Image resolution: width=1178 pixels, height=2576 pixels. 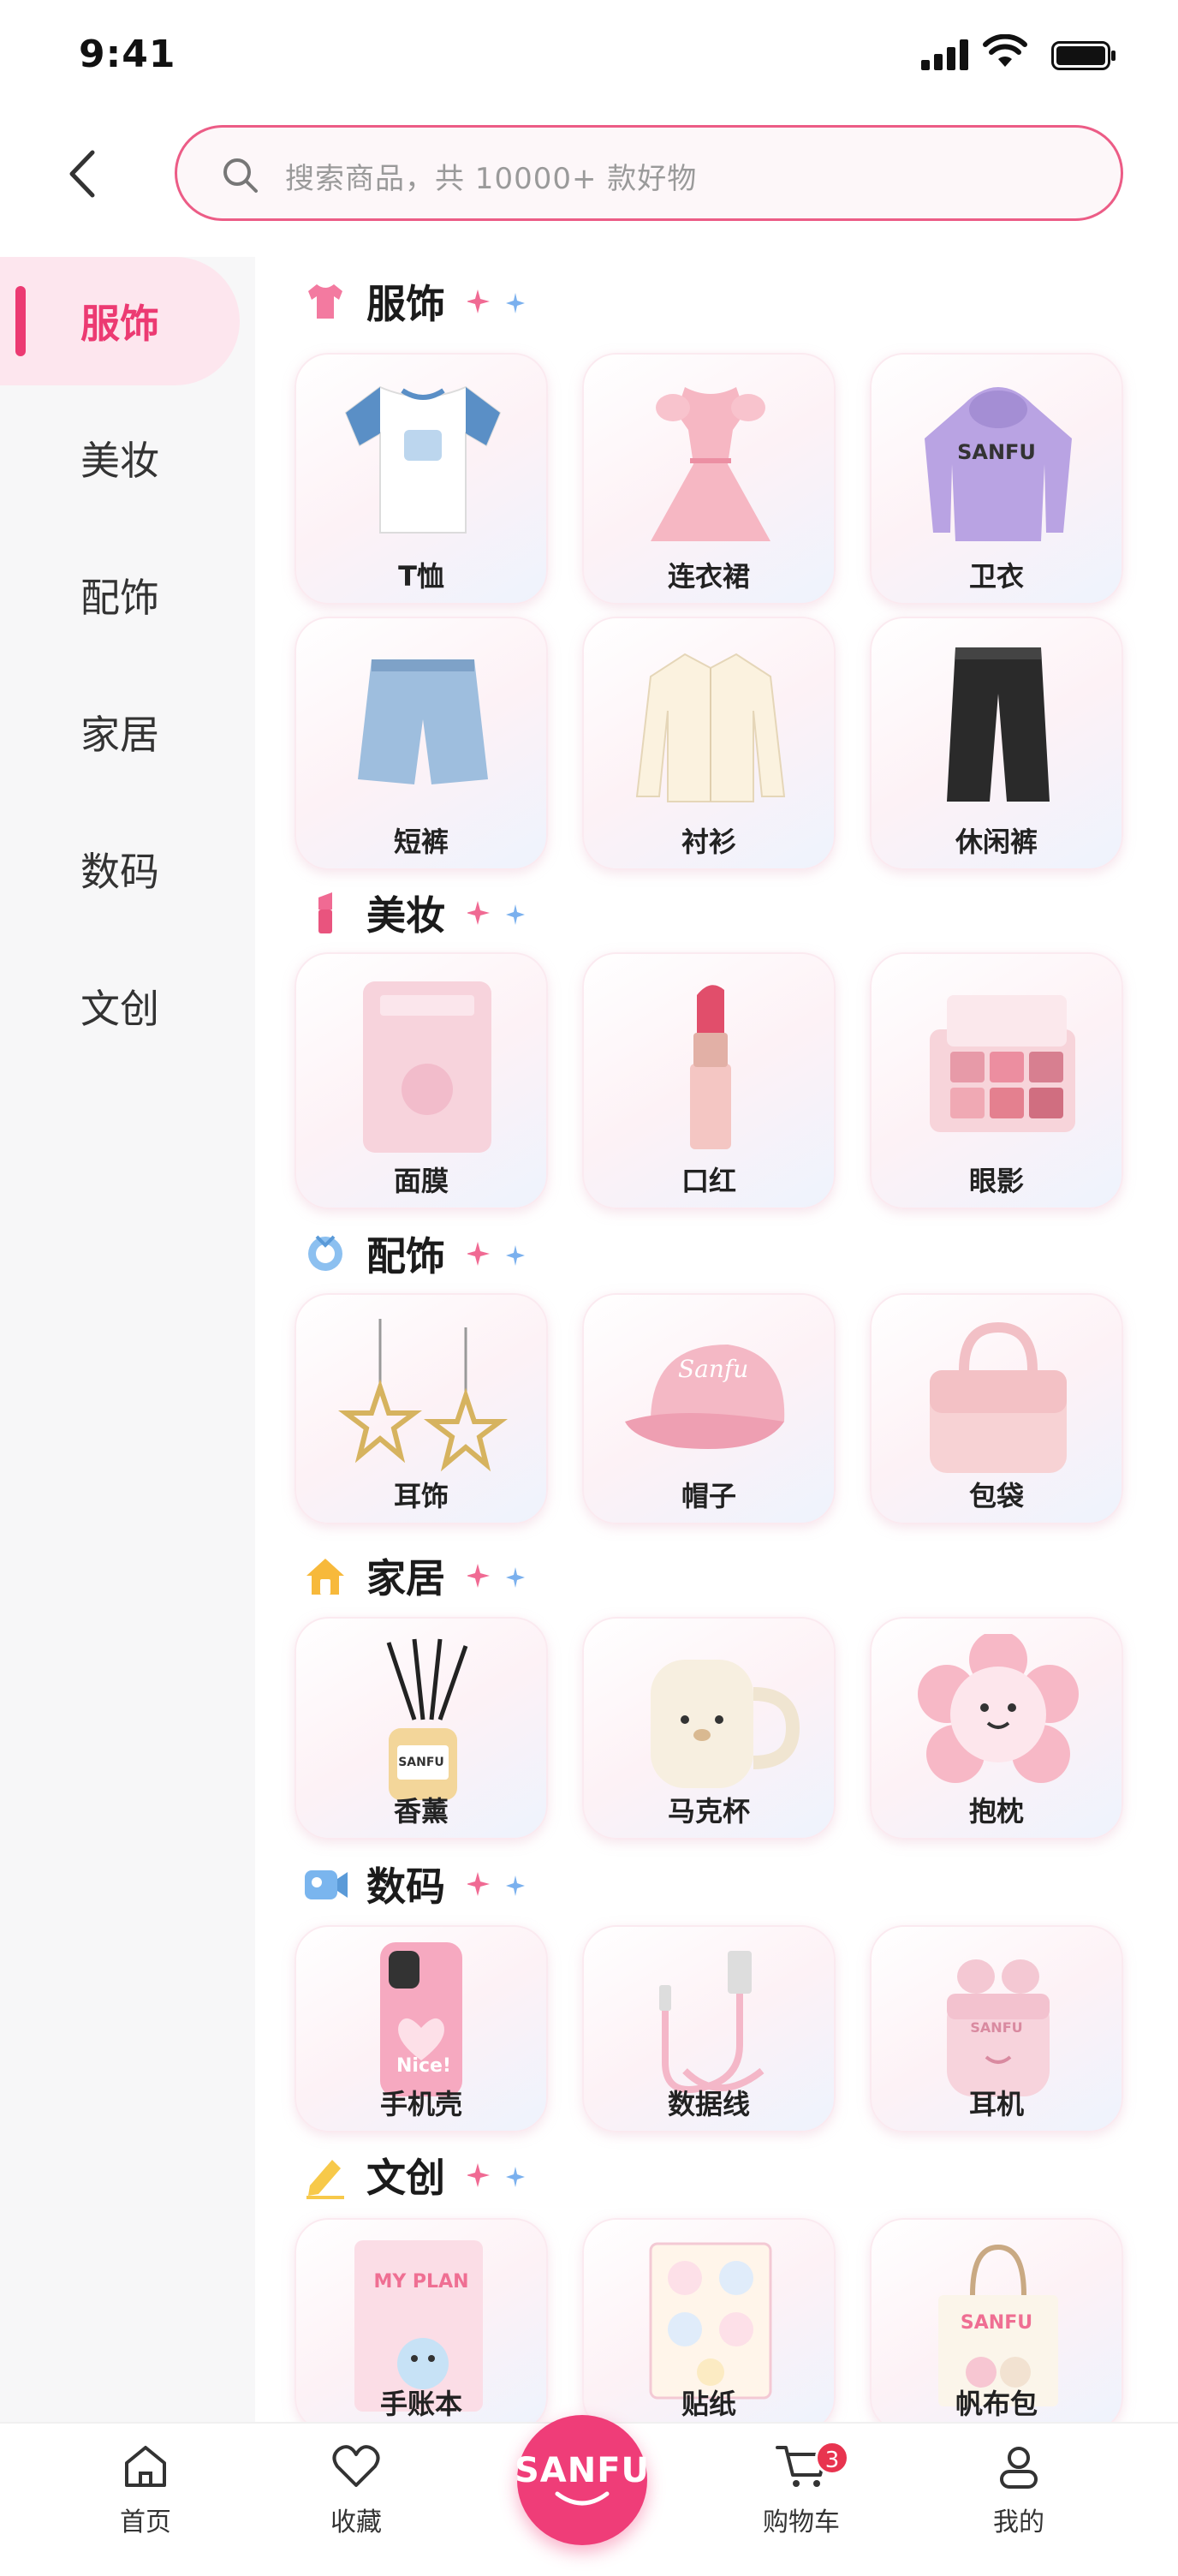 What do you see at coordinates (712, 2022) in the screenshot?
I see `usb-cable-image` at bounding box center [712, 2022].